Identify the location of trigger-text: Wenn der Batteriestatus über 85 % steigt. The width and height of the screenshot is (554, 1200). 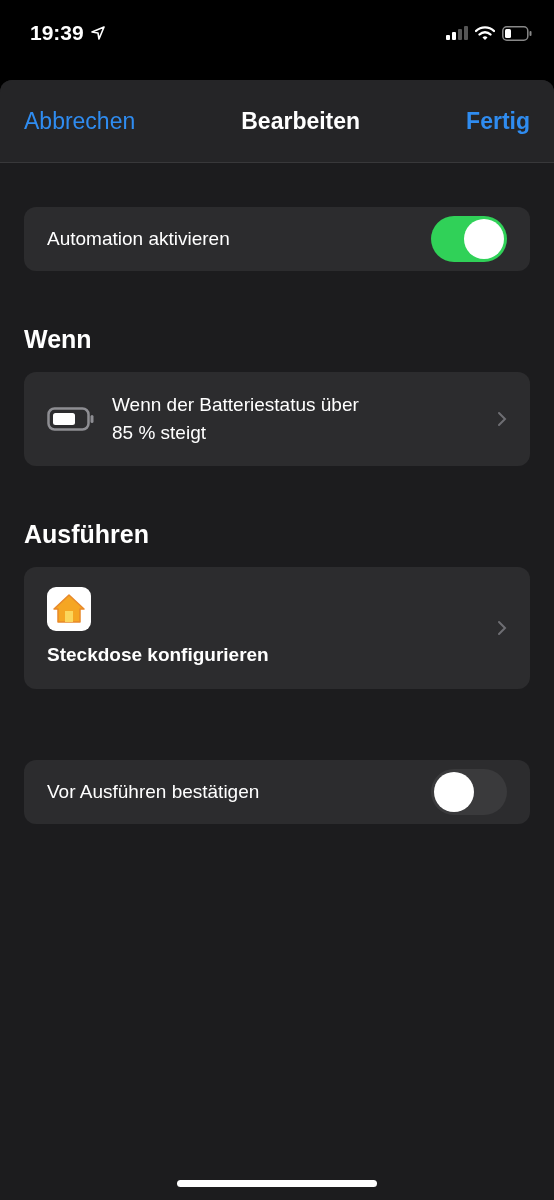
(236, 419).